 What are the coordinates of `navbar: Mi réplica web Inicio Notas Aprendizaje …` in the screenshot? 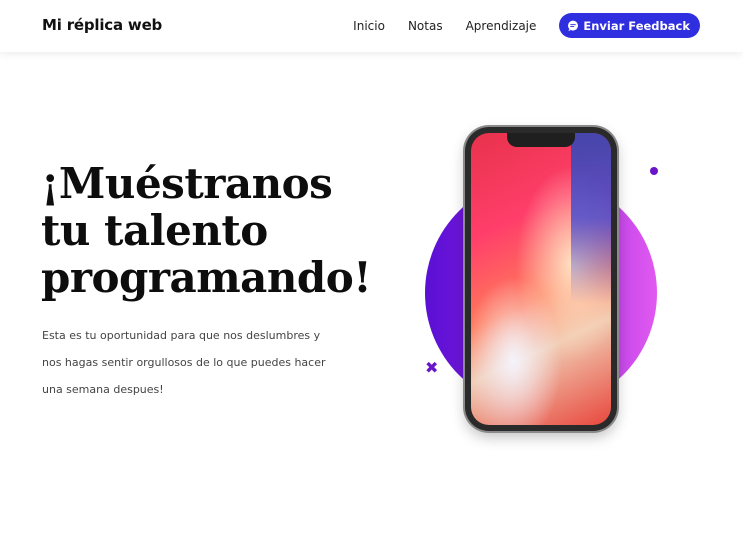 It's located at (371, 26).